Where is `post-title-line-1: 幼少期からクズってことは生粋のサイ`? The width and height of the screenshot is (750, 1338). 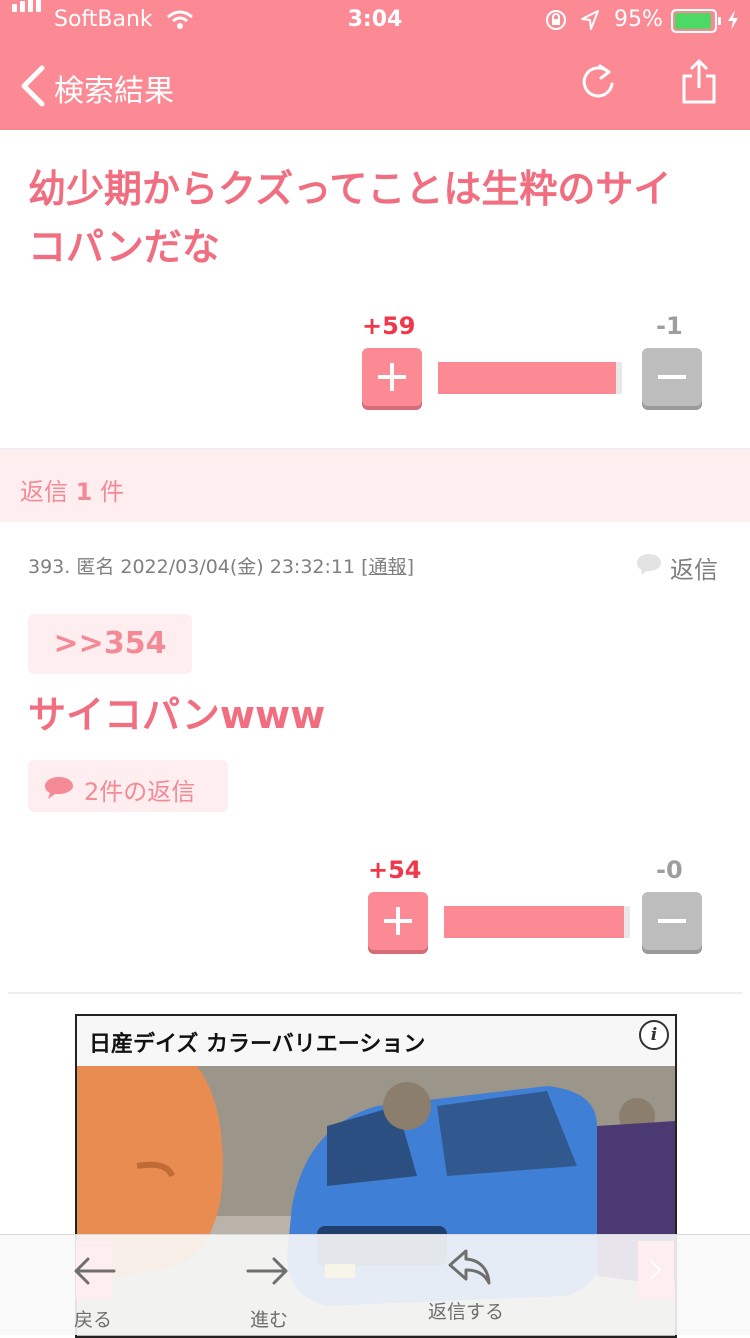
post-title-line-1: 幼少期からクズってことは生粋のサイ is located at coordinates (350, 189).